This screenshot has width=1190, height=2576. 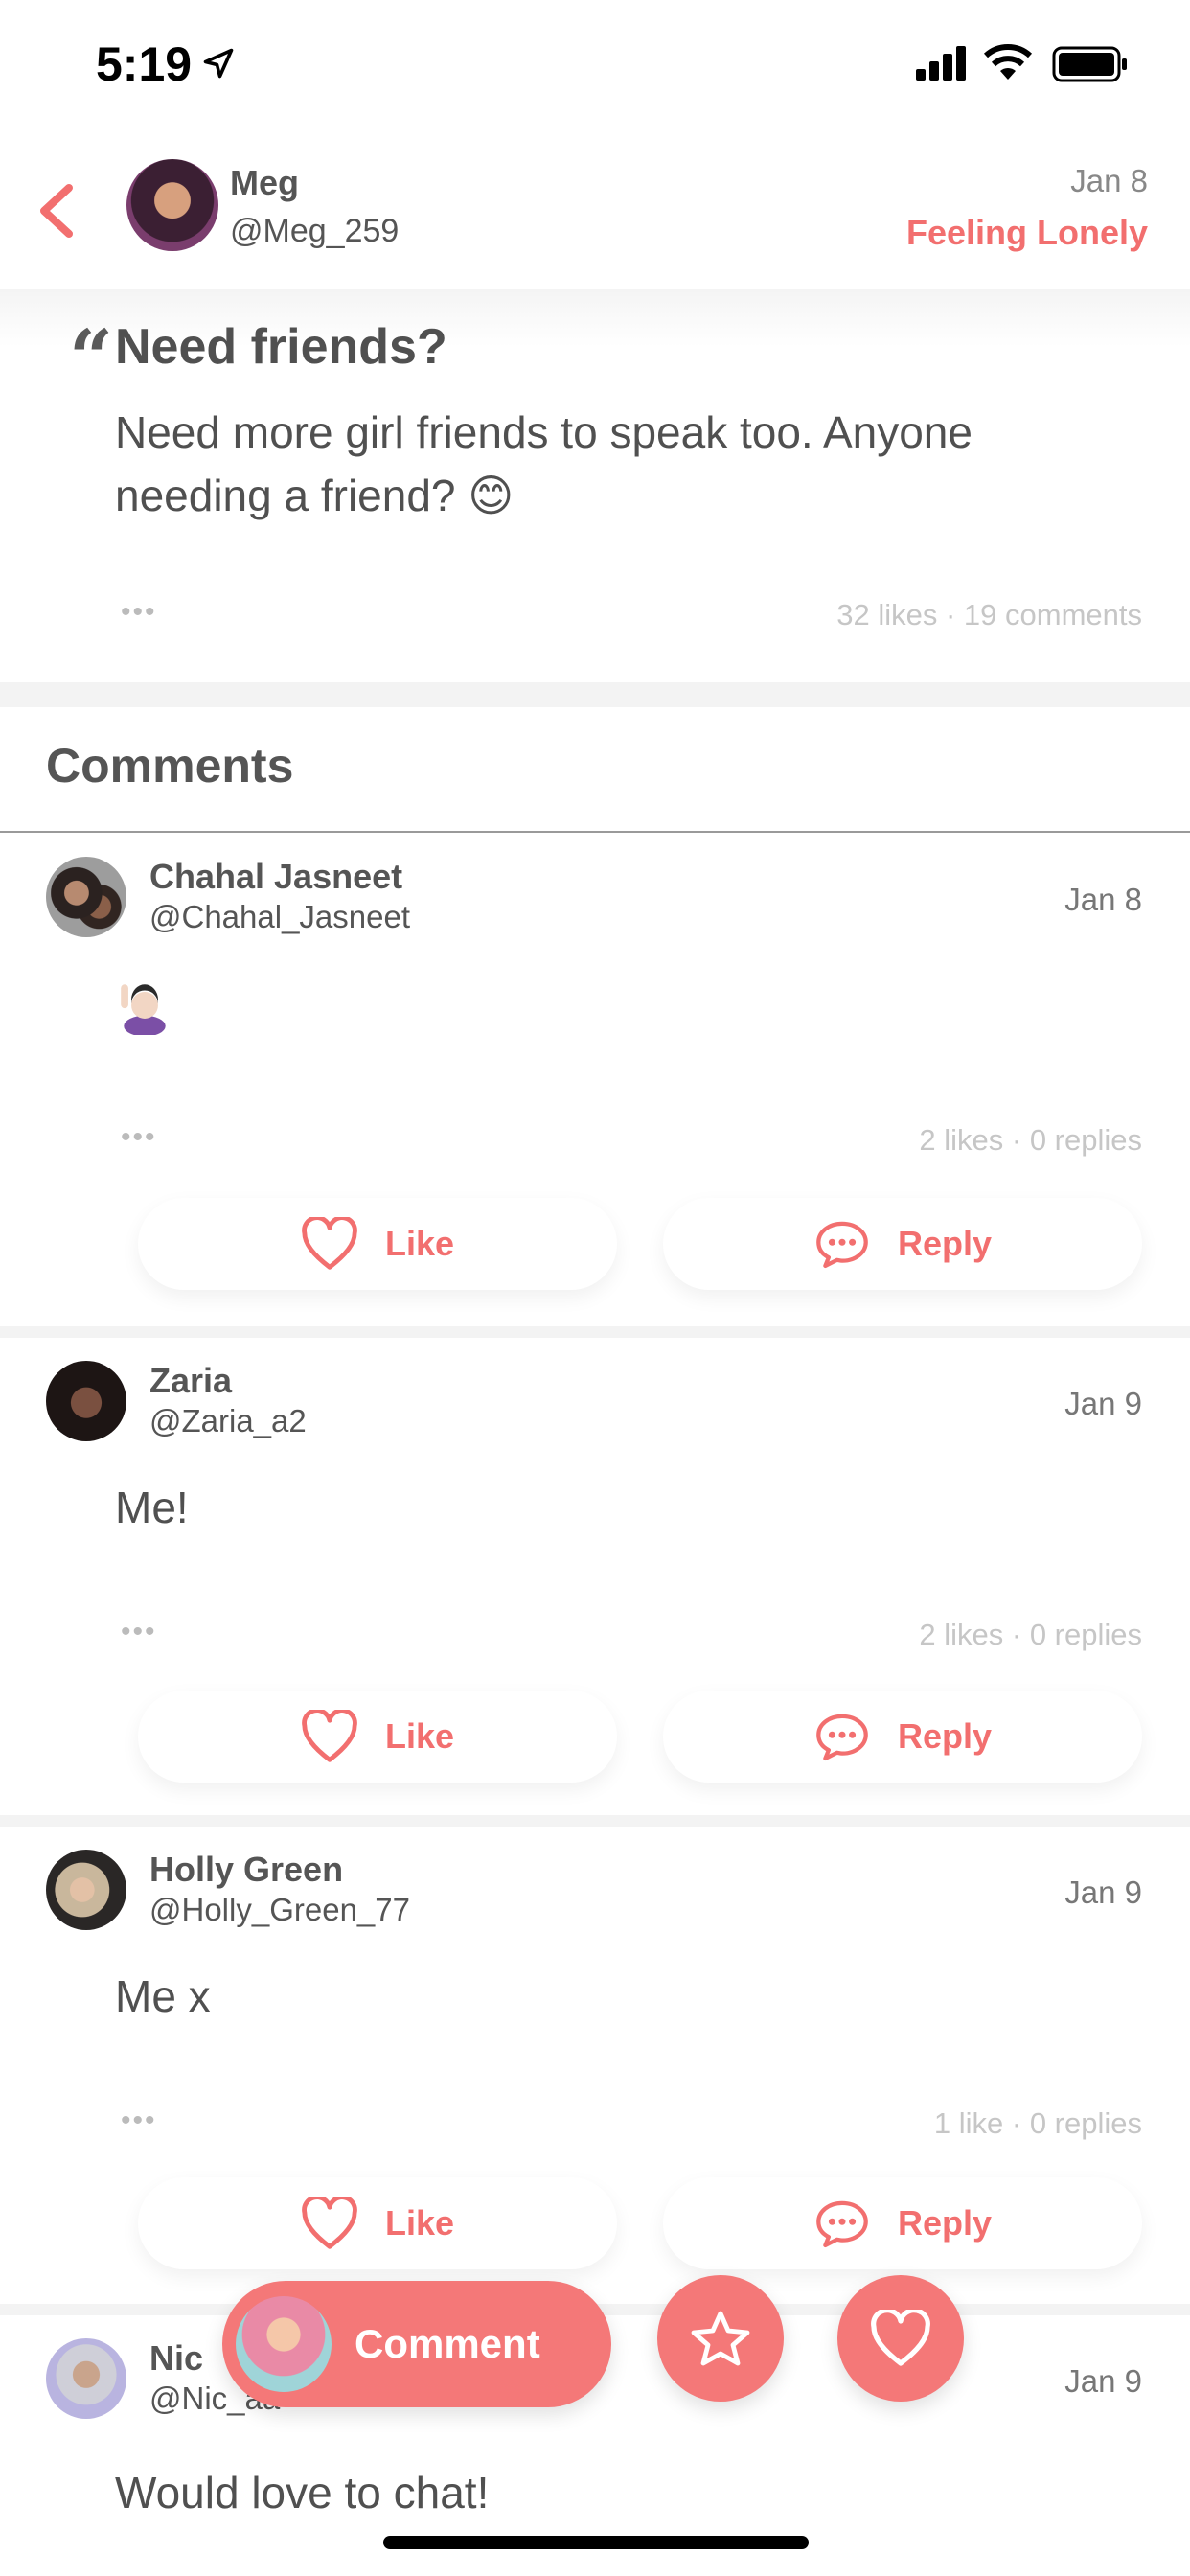 I want to click on status-time: 5:19, so click(x=144, y=64).